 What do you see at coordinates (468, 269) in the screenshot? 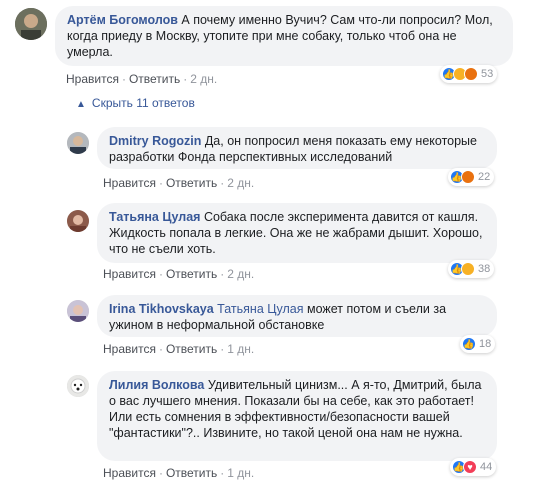
I see `sad-reaction-icon` at bounding box center [468, 269].